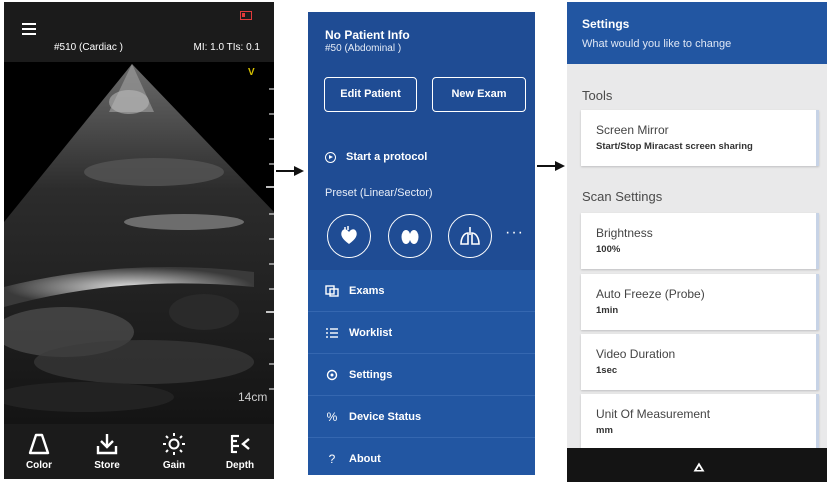 This screenshot has width=827, height=482. I want to click on depth-icon, so click(240, 444).